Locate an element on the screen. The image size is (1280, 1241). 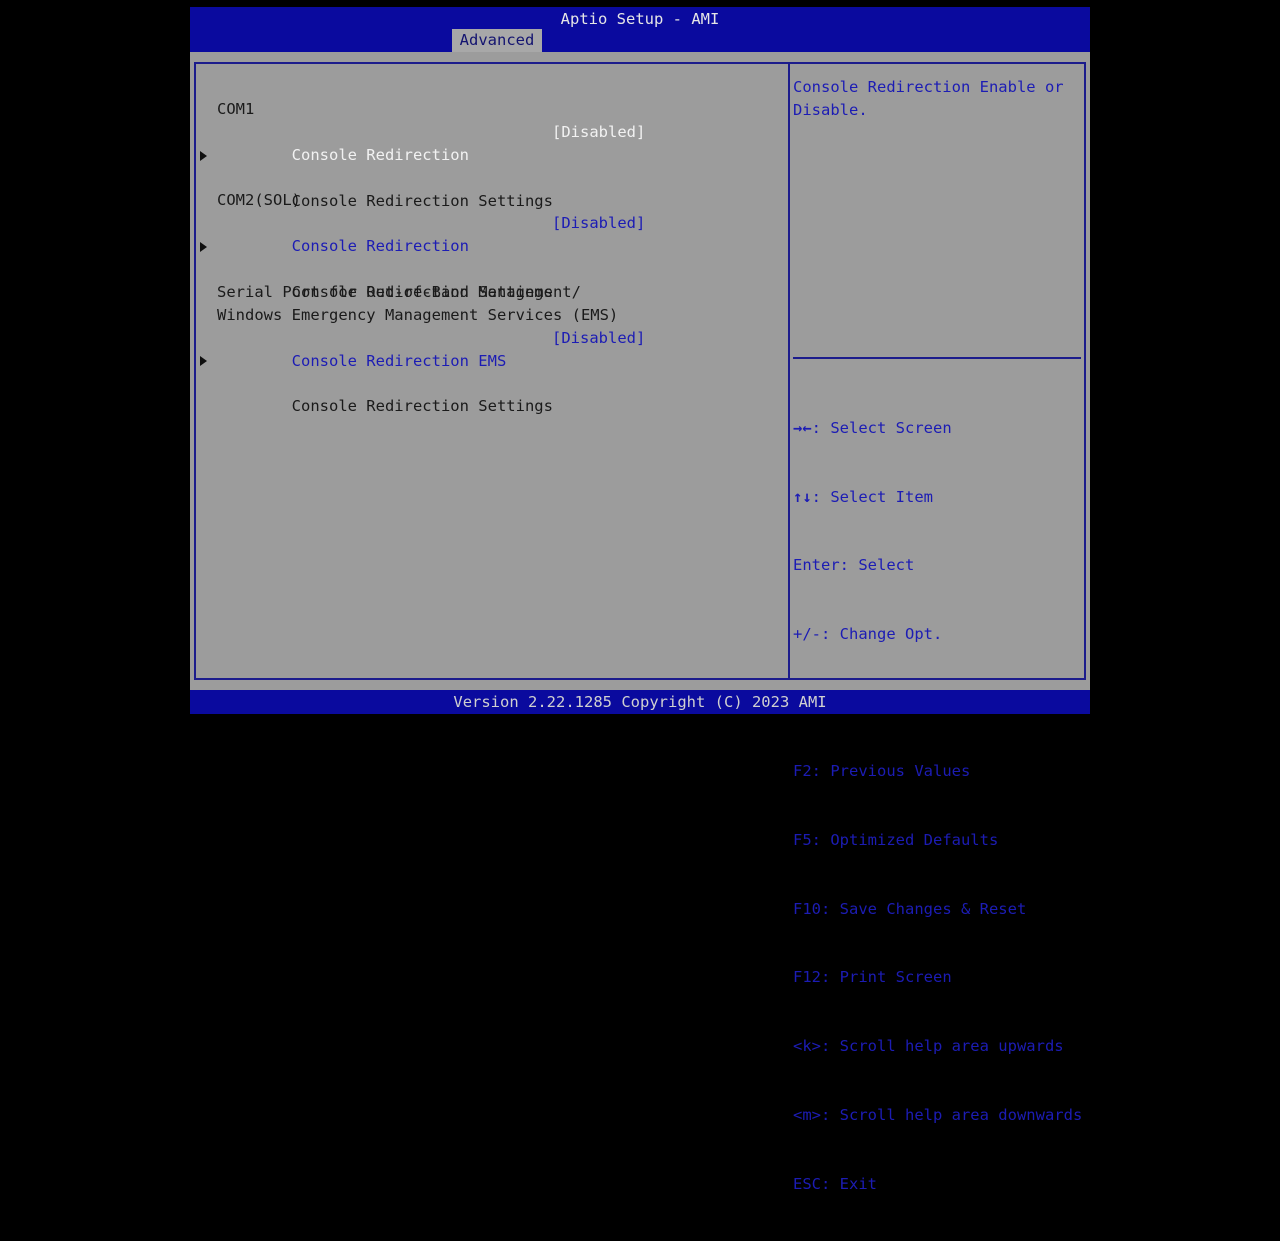
key-hint-select-item: ↑↓: Select Item is located at coordinates (863, 496).